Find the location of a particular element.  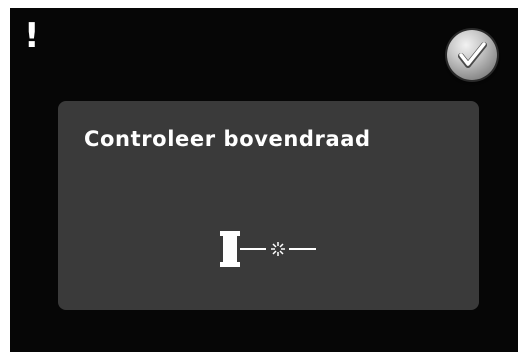

confirm-button is located at coordinates (472, 55).